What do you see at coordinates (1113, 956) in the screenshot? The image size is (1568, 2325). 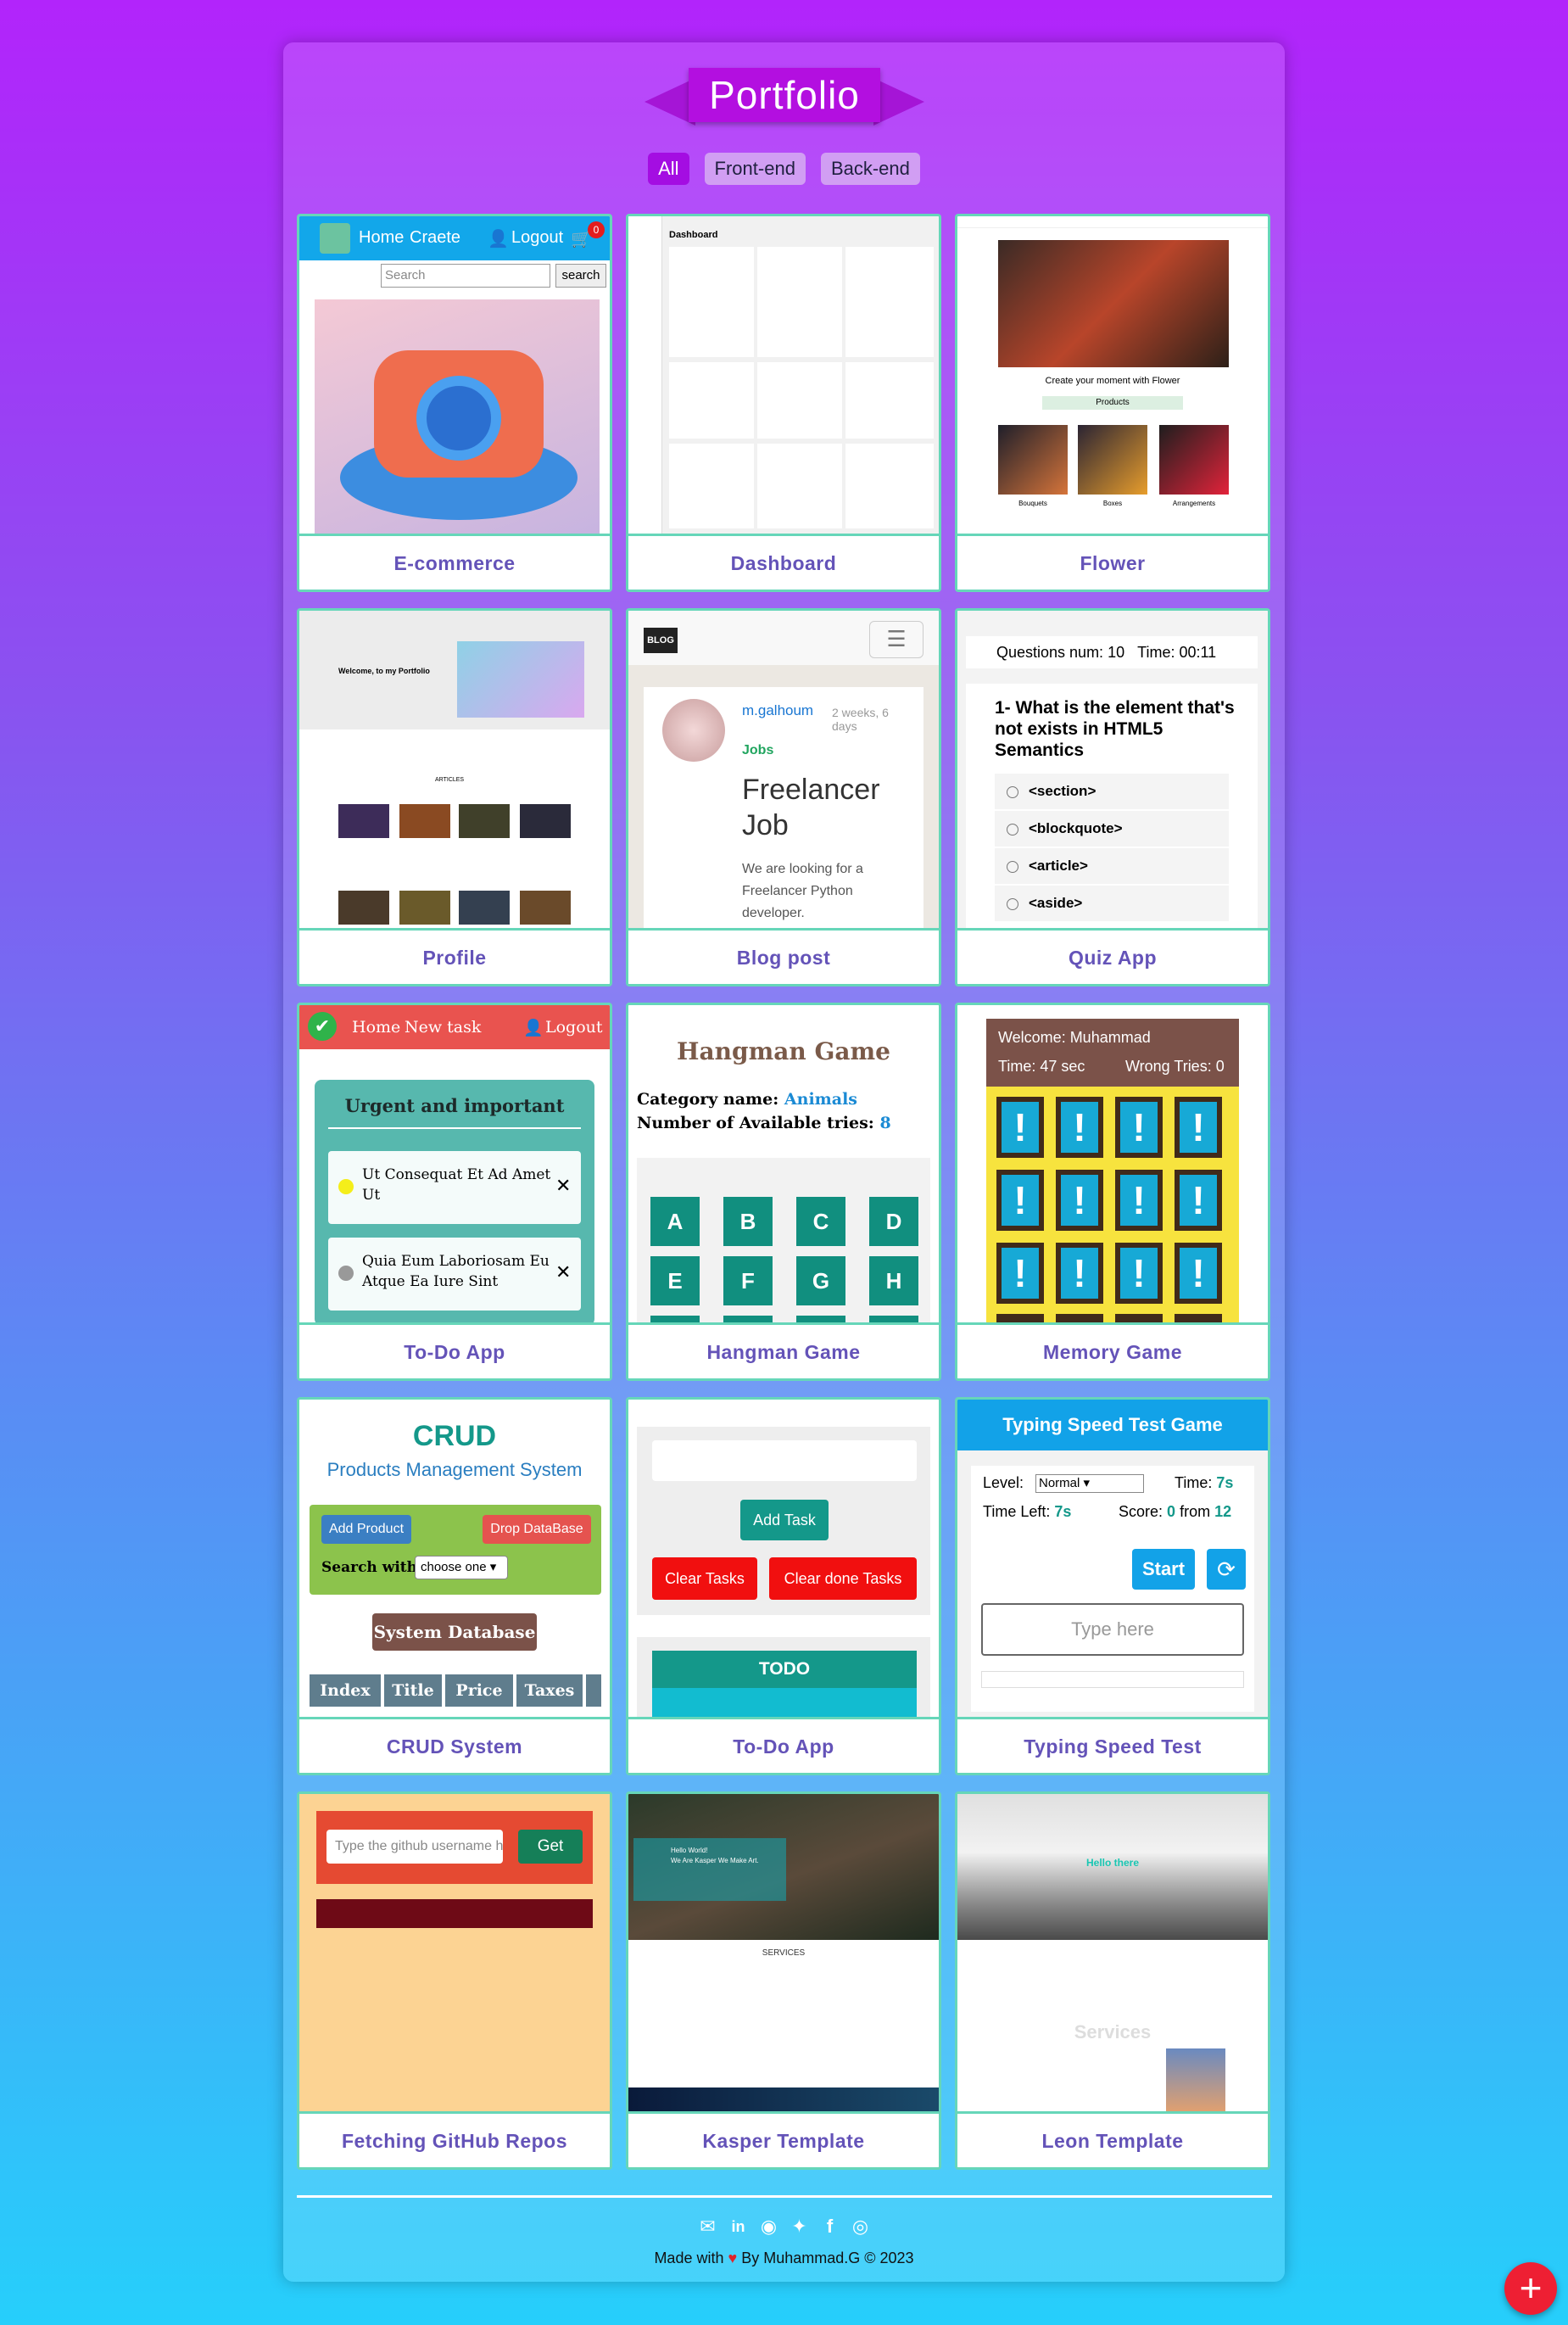 I see `project-title: Quiz App` at bounding box center [1113, 956].